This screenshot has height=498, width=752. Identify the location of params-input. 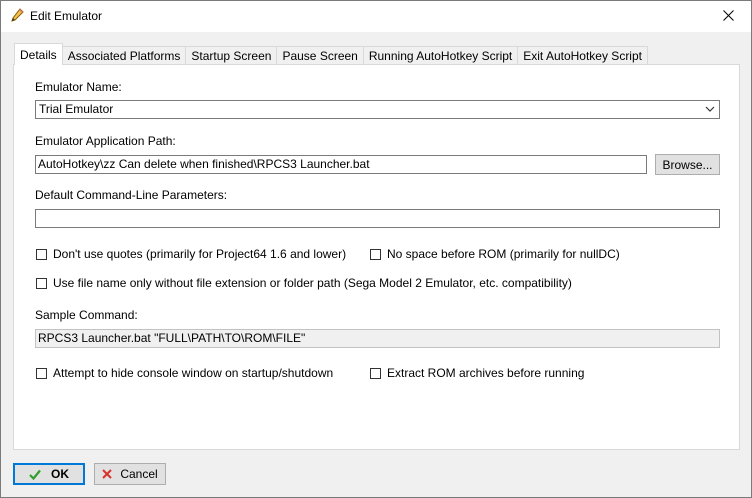
(377, 218).